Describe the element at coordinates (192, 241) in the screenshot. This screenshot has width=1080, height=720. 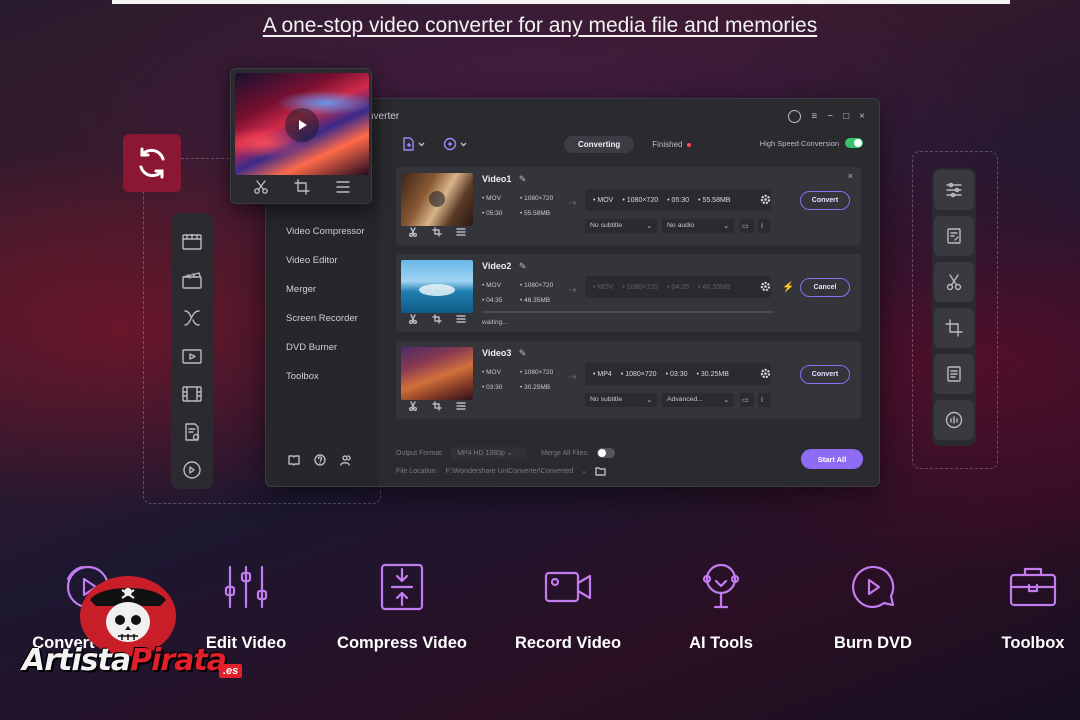
I see `video-converter-icon` at that location.